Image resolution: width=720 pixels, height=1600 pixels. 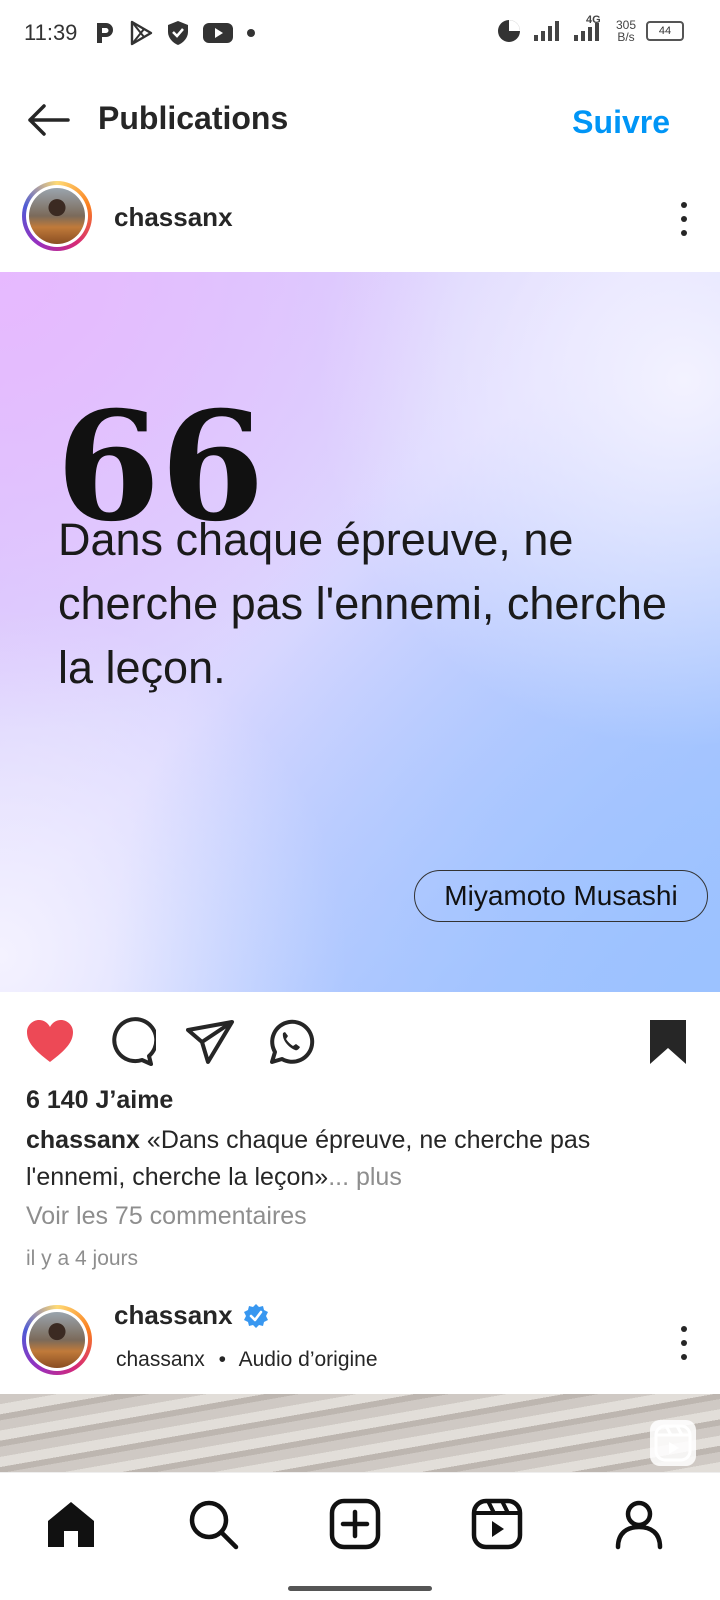 What do you see at coordinates (105, 33) in the screenshot?
I see `p-app-icon` at bounding box center [105, 33].